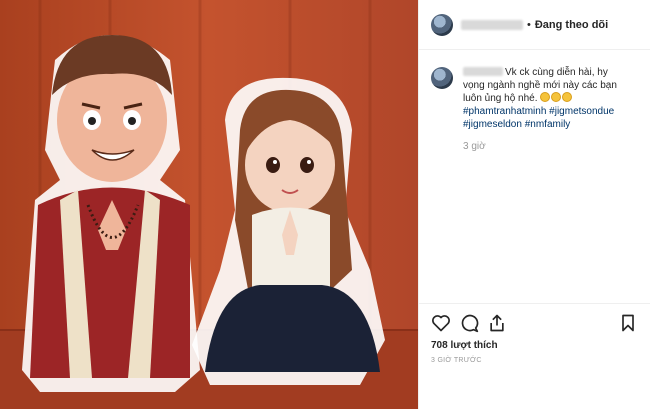  I want to click on heart-icon, so click(441, 323).